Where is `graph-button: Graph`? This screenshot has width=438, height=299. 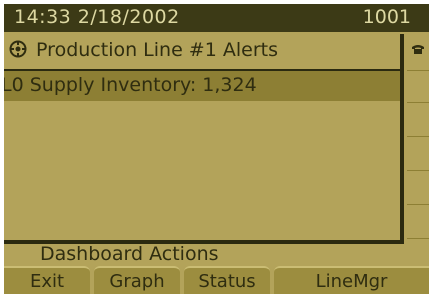
graph-button: Graph is located at coordinates (137, 280).